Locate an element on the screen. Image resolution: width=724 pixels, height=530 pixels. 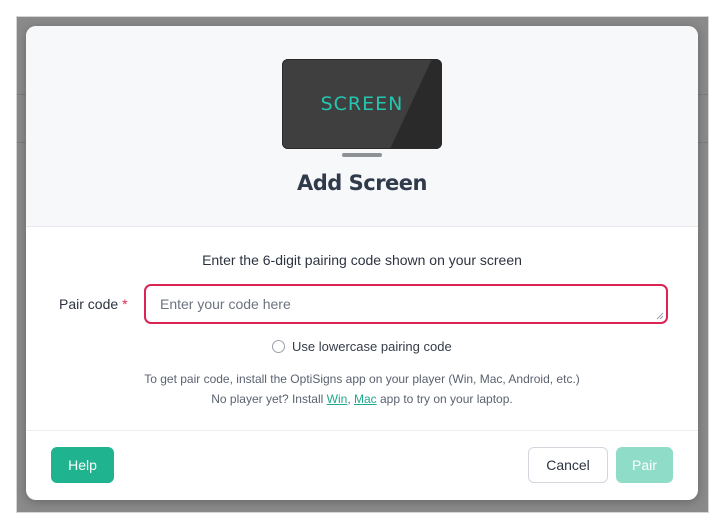
screen-illustration-label: SCREEN is located at coordinates (362, 104).